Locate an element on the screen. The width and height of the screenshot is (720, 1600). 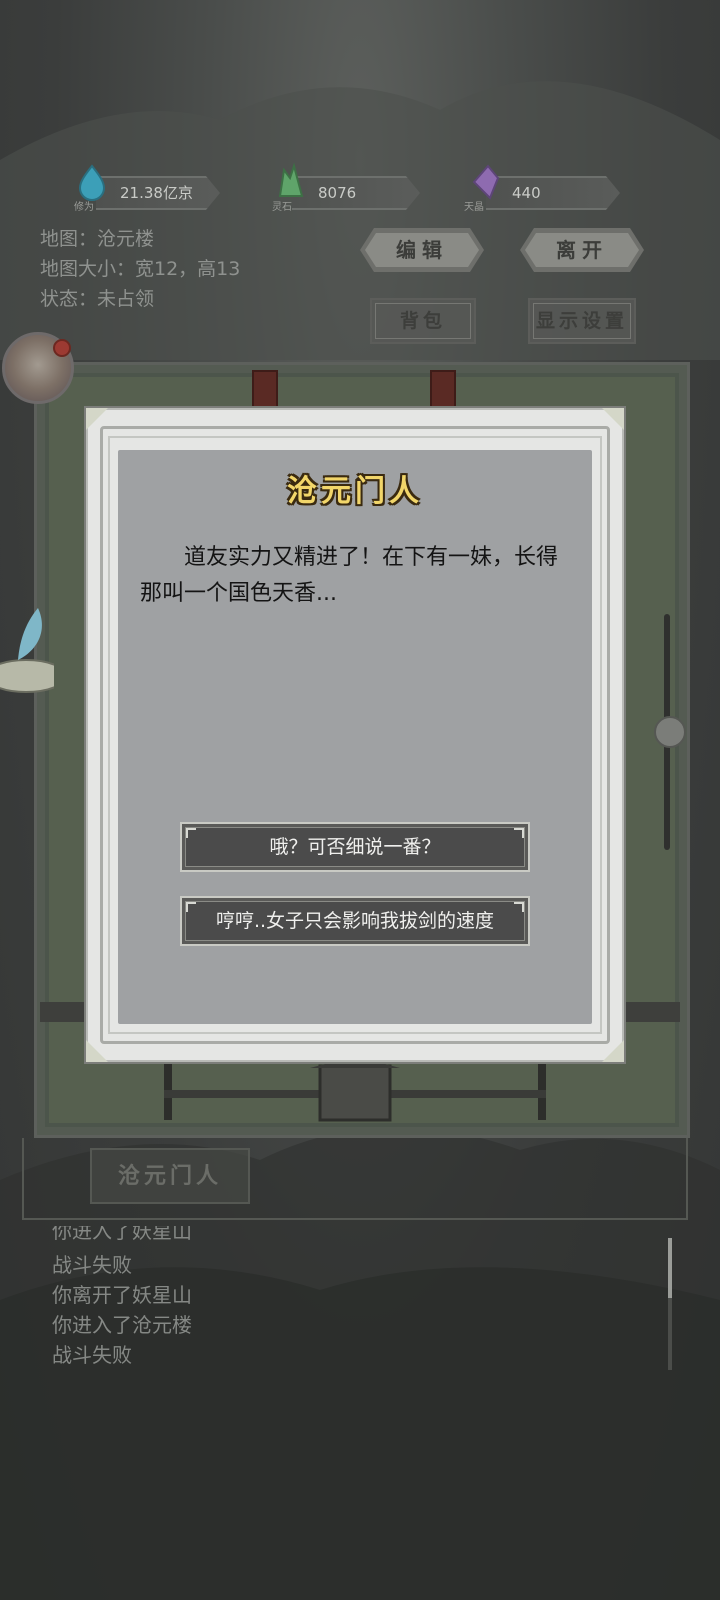
map-size: 地图大小：宽12，高13 is located at coordinates (140, 269).